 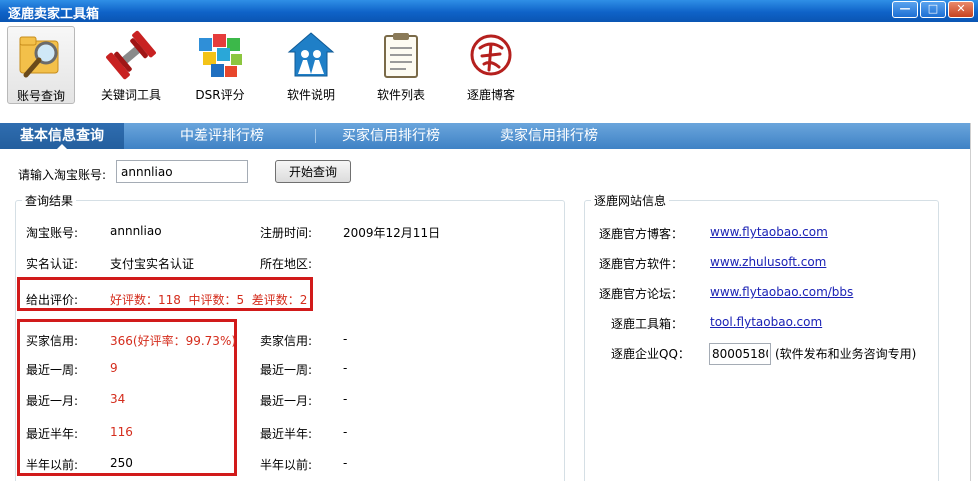 I want to click on buyer-credit-label: 买家信用:, so click(x=52, y=341).